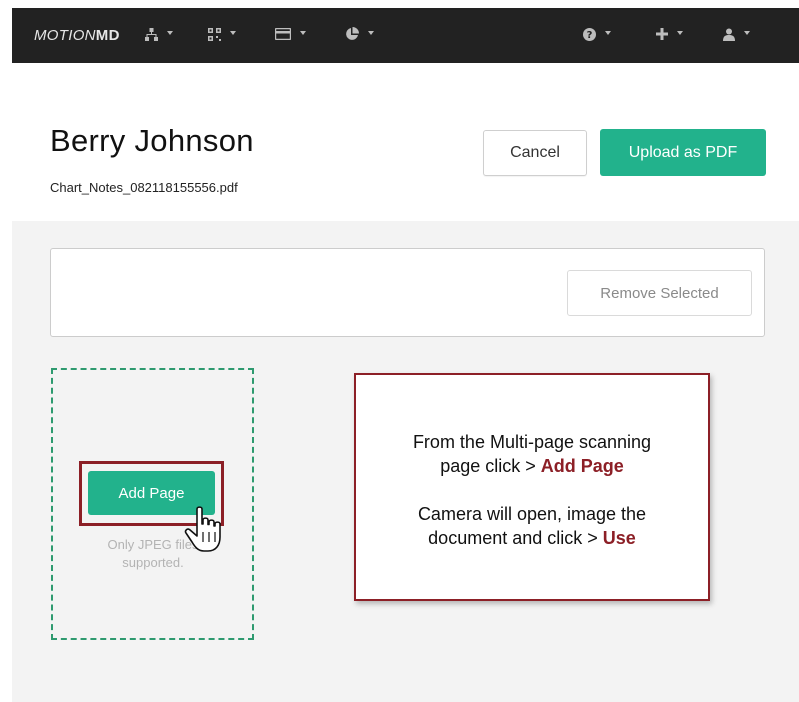  I want to click on callout-line-4-prefix: document and click >, so click(515, 538).